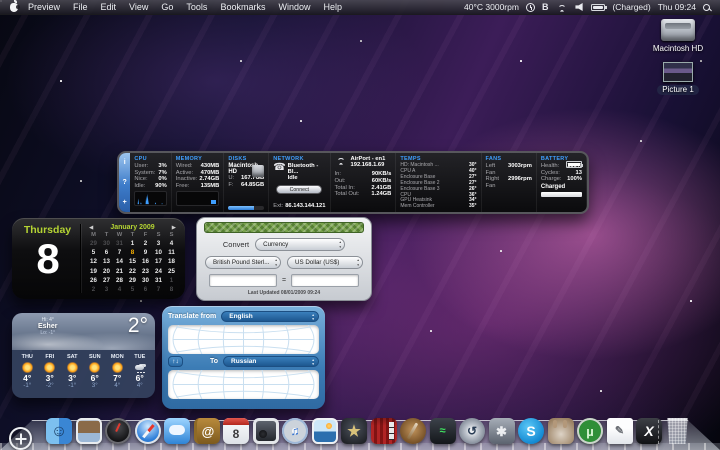 Image resolution: width=720 pixels, height=450 pixels. I want to click on calendar-day-cell: 6, so click(106, 253).